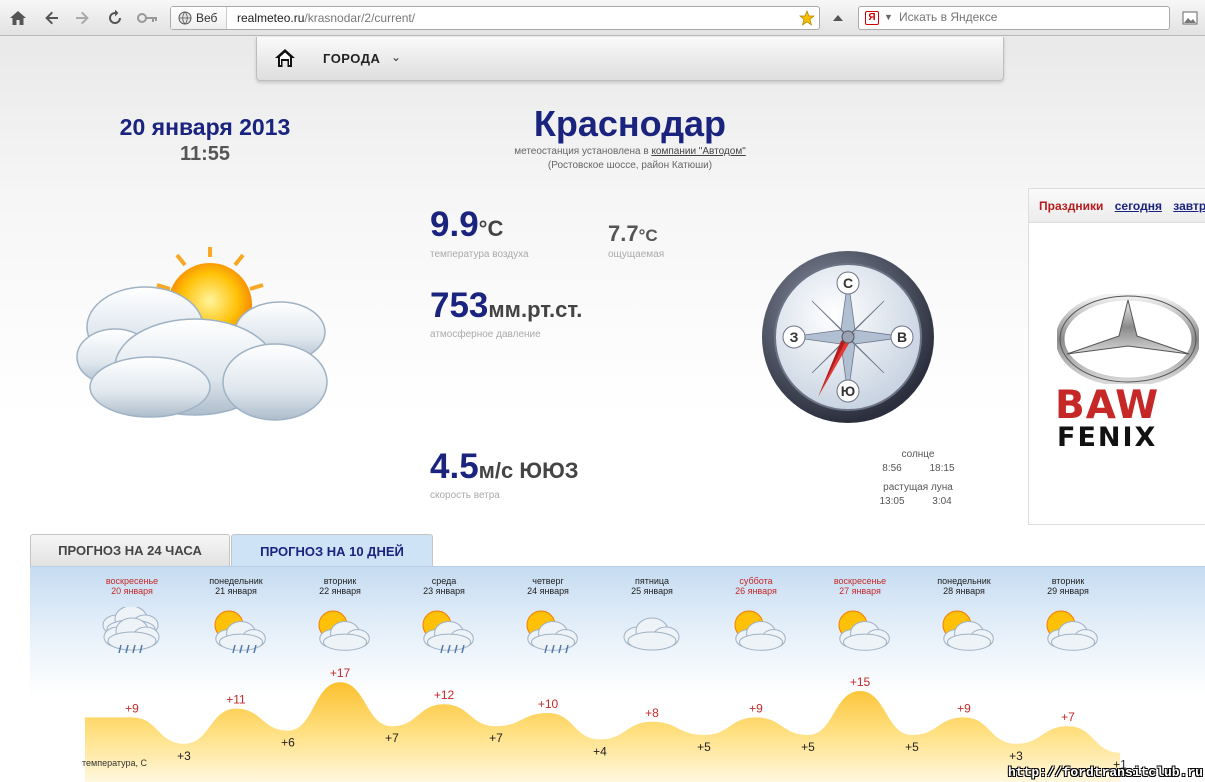 The height and width of the screenshot is (782, 1205). What do you see at coordinates (148, 18) in the screenshot?
I see `key-icon` at bounding box center [148, 18].